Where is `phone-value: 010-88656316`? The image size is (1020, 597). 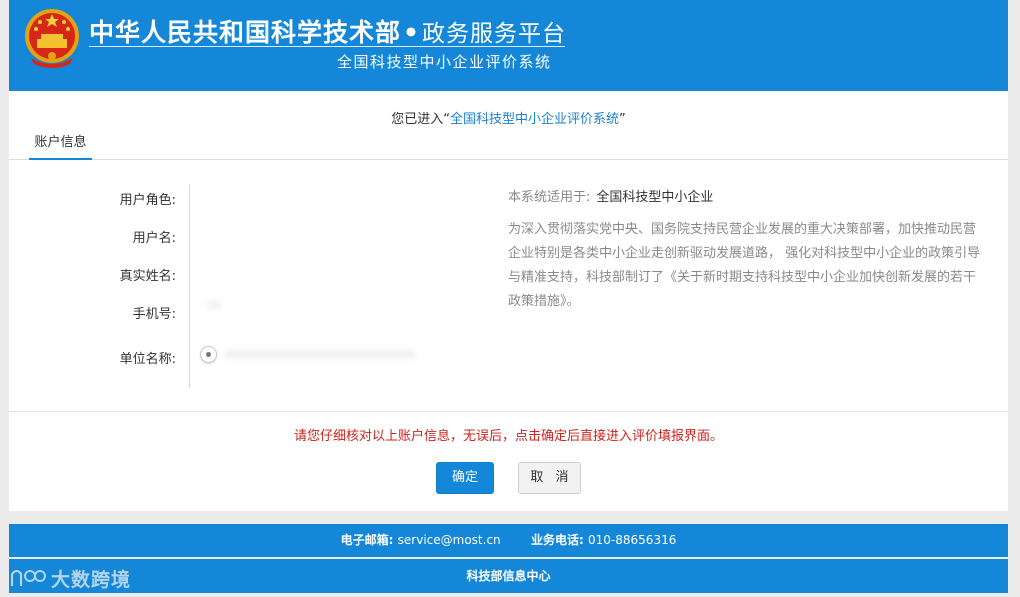 phone-value: 010-88656316 is located at coordinates (632, 540).